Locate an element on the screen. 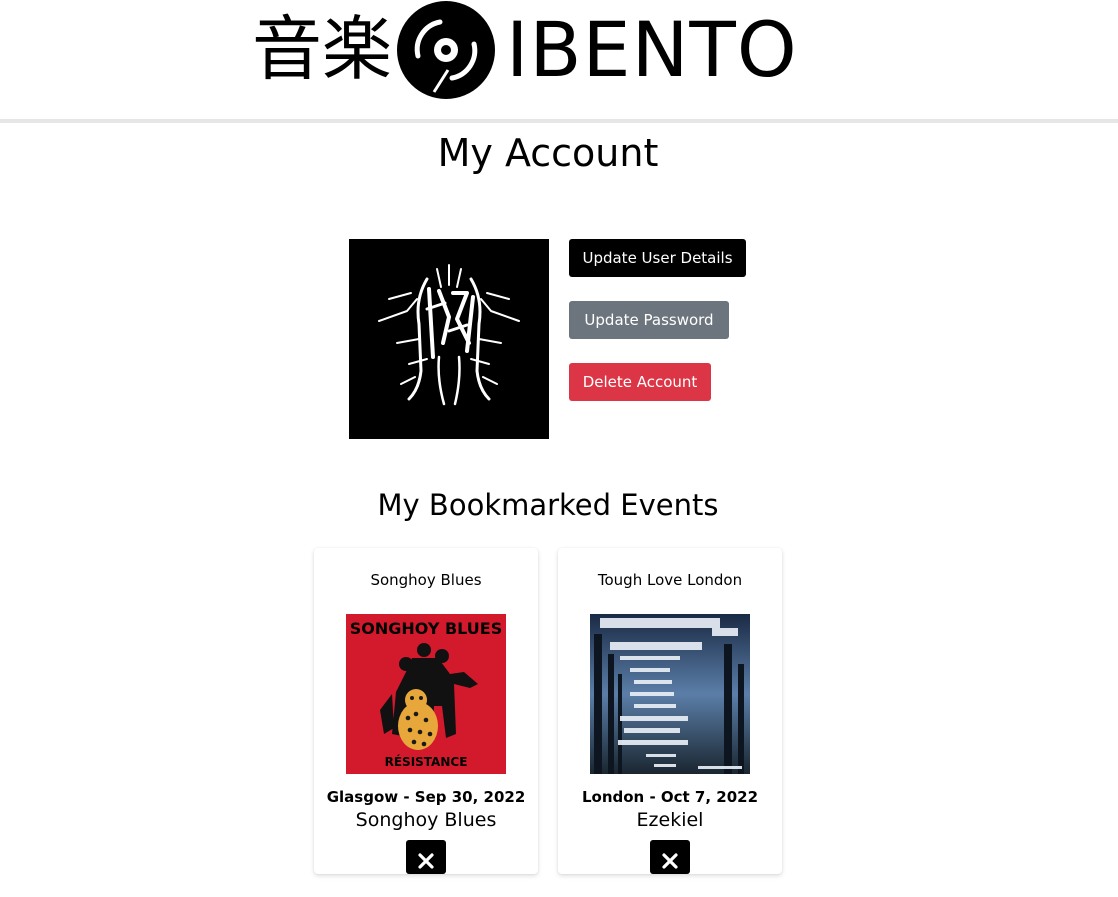 This screenshot has height=897, width=1118. bookmarked-events-title: My Bookmarked Events is located at coordinates (548, 505).